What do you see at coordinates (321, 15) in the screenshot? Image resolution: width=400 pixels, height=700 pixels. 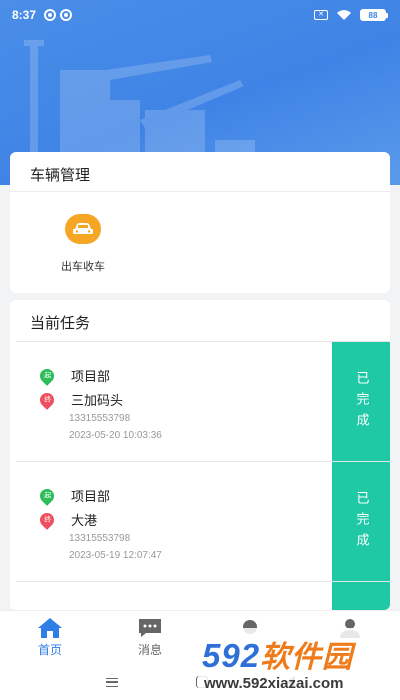 I see `no-sim-icon: ✕` at bounding box center [321, 15].